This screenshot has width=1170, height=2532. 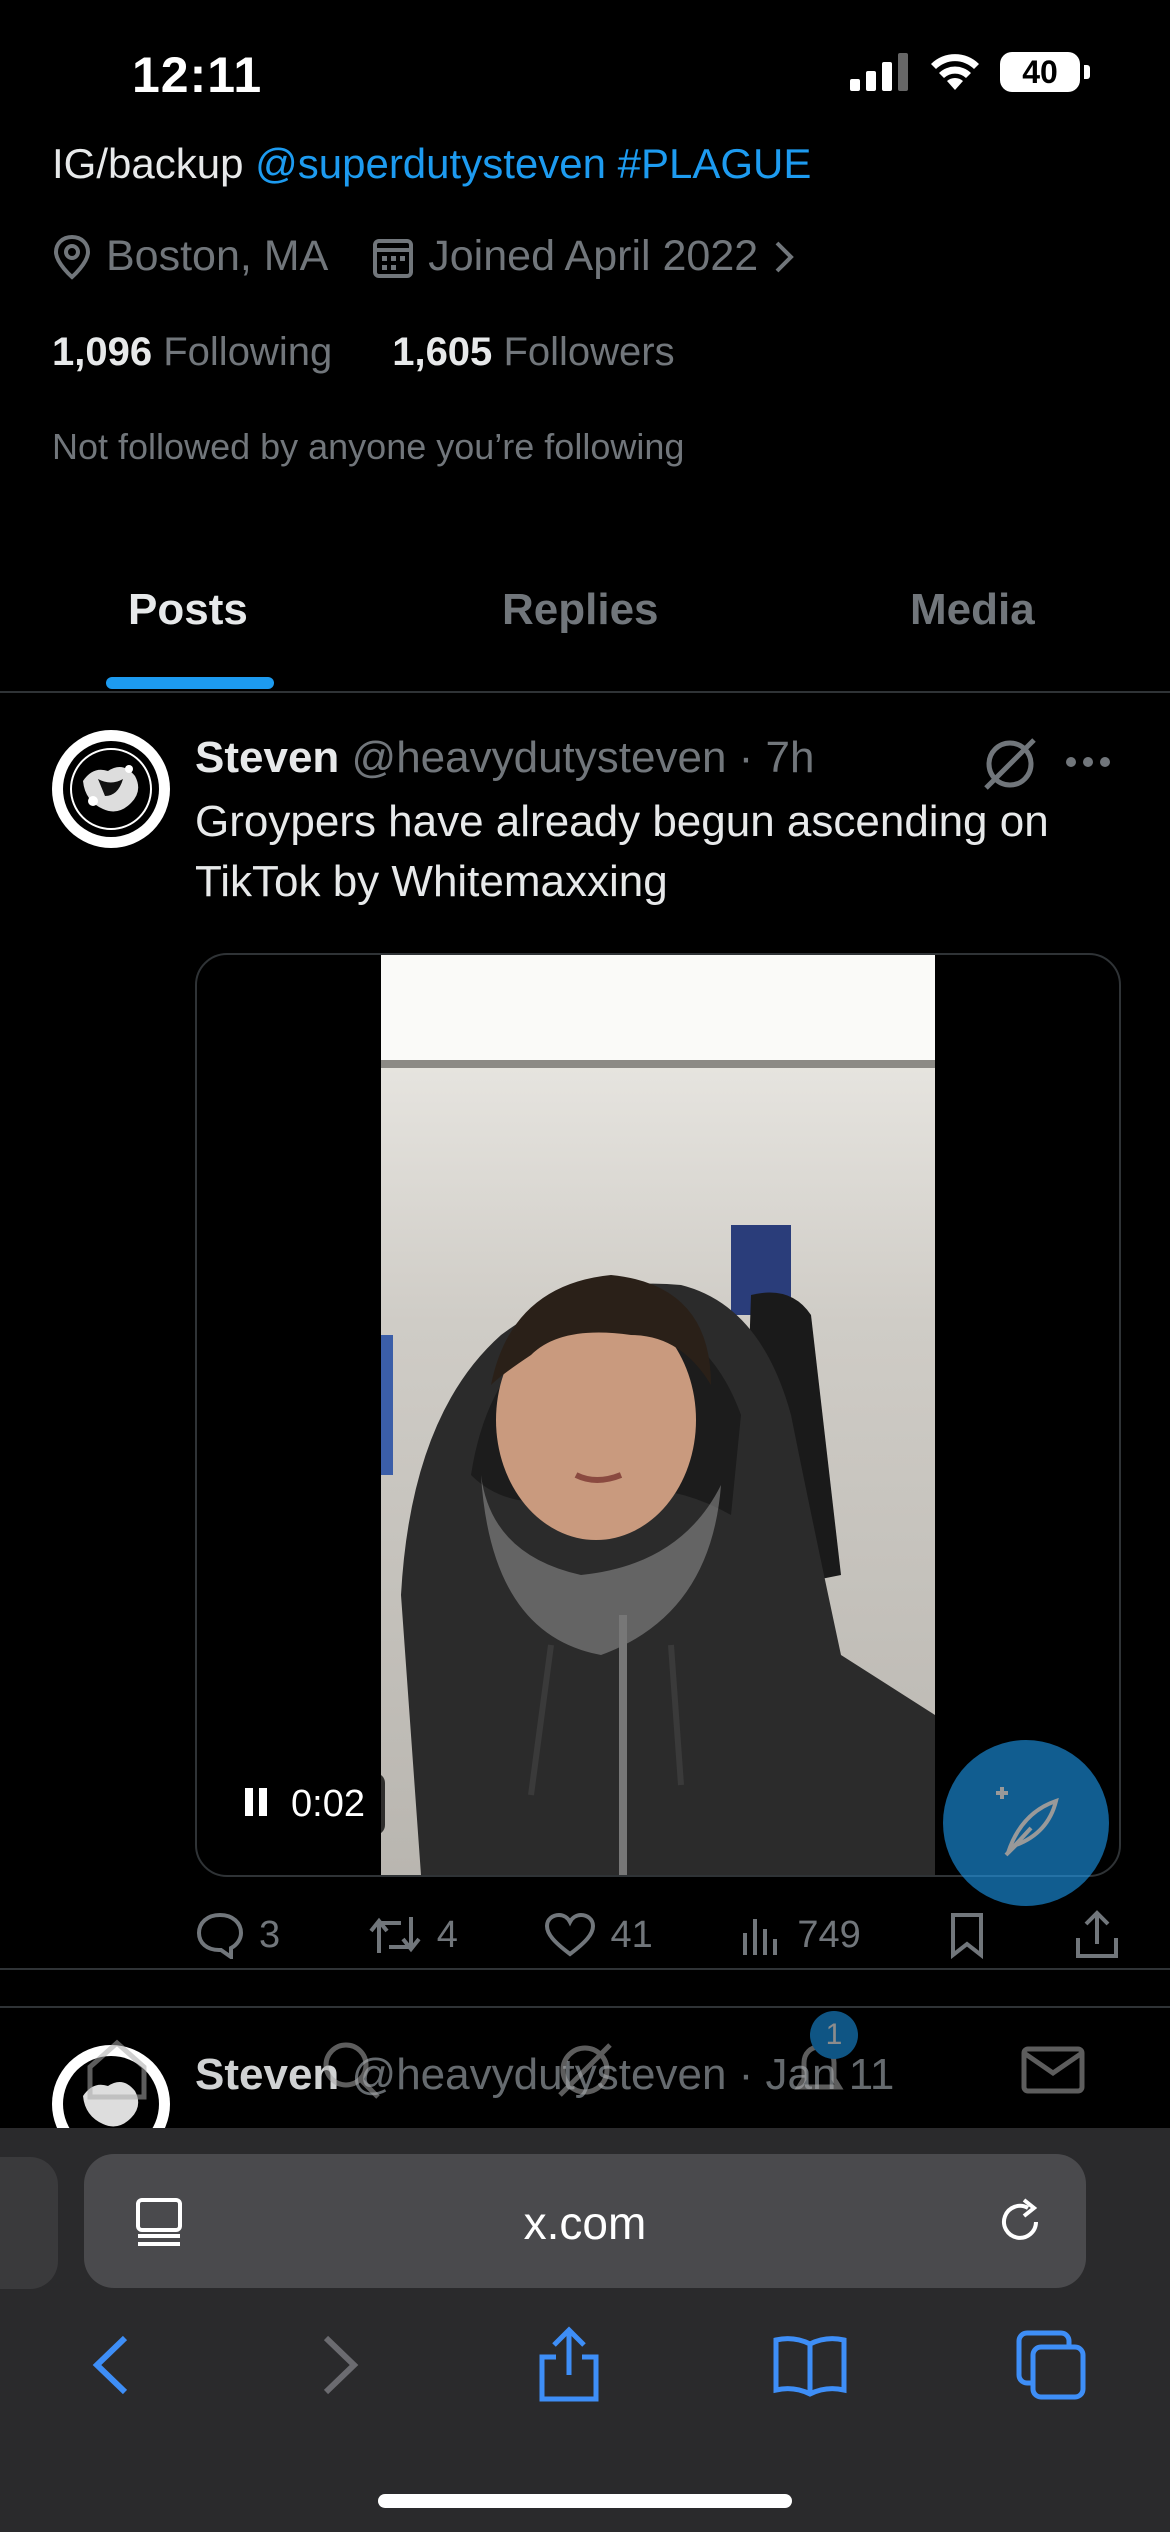 What do you see at coordinates (248, 352) in the screenshot?
I see `following-label: Following` at bounding box center [248, 352].